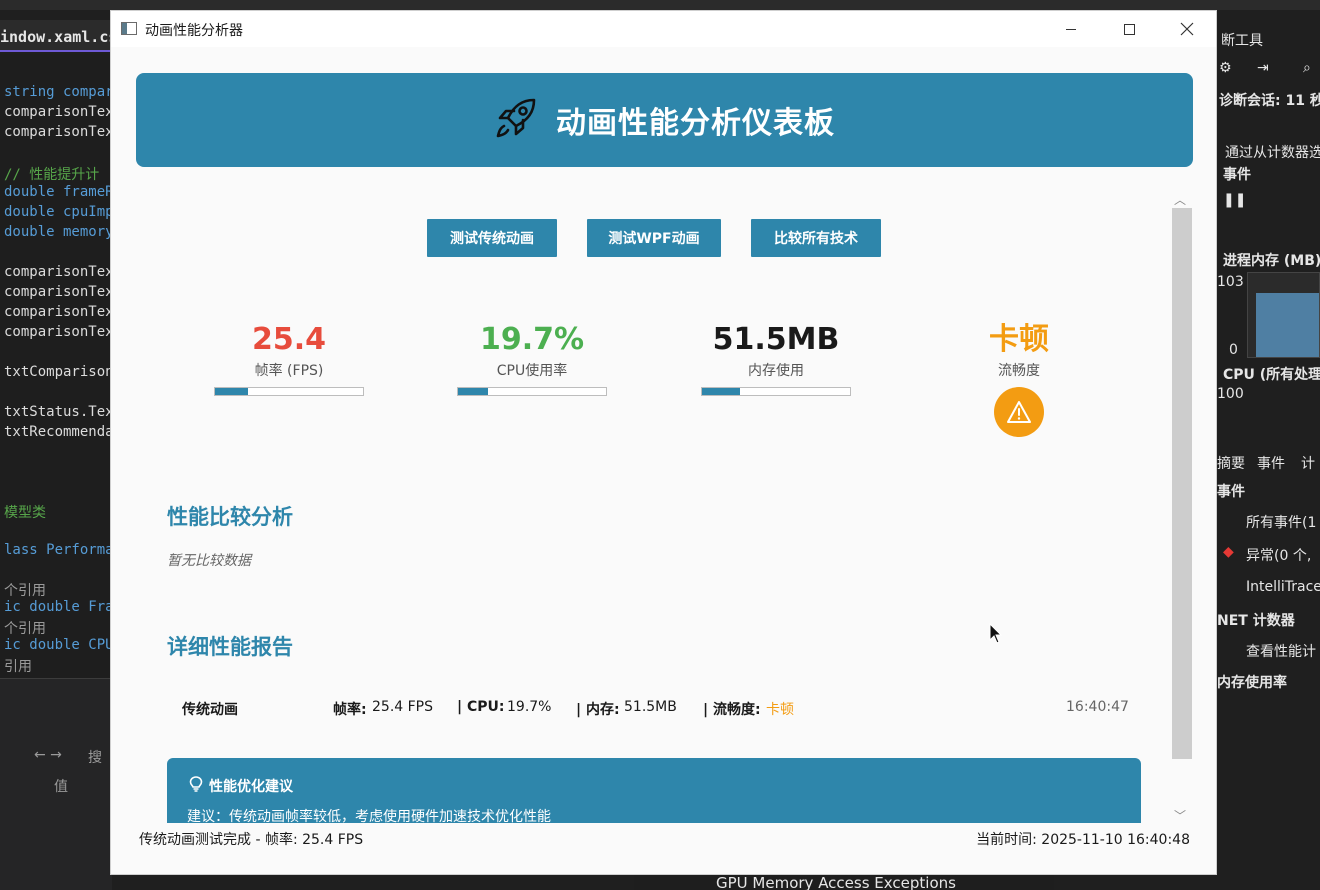 This screenshot has width=1320, height=890. I want to click on all-events-item: 所有事件(1, so click(1281, 522).